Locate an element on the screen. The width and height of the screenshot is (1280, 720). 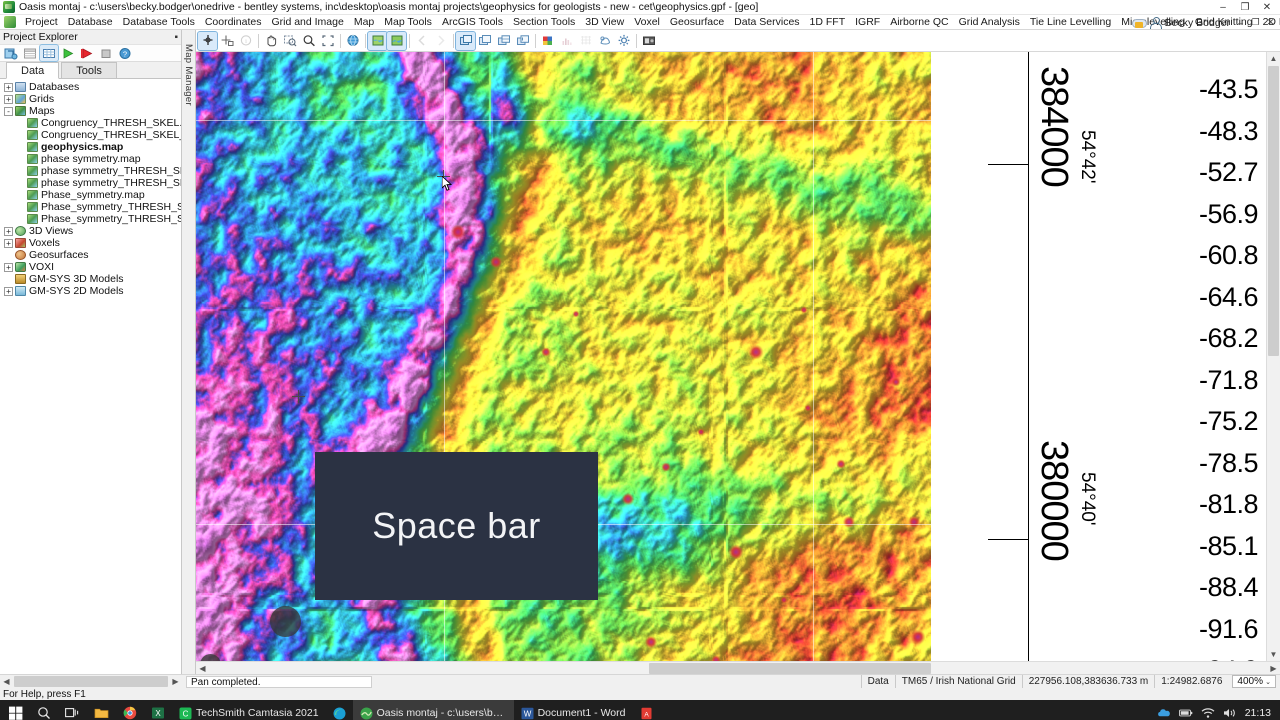
legend-vertical-scrollbar: ▲ ▼ is located at coordinates (1273, 356).